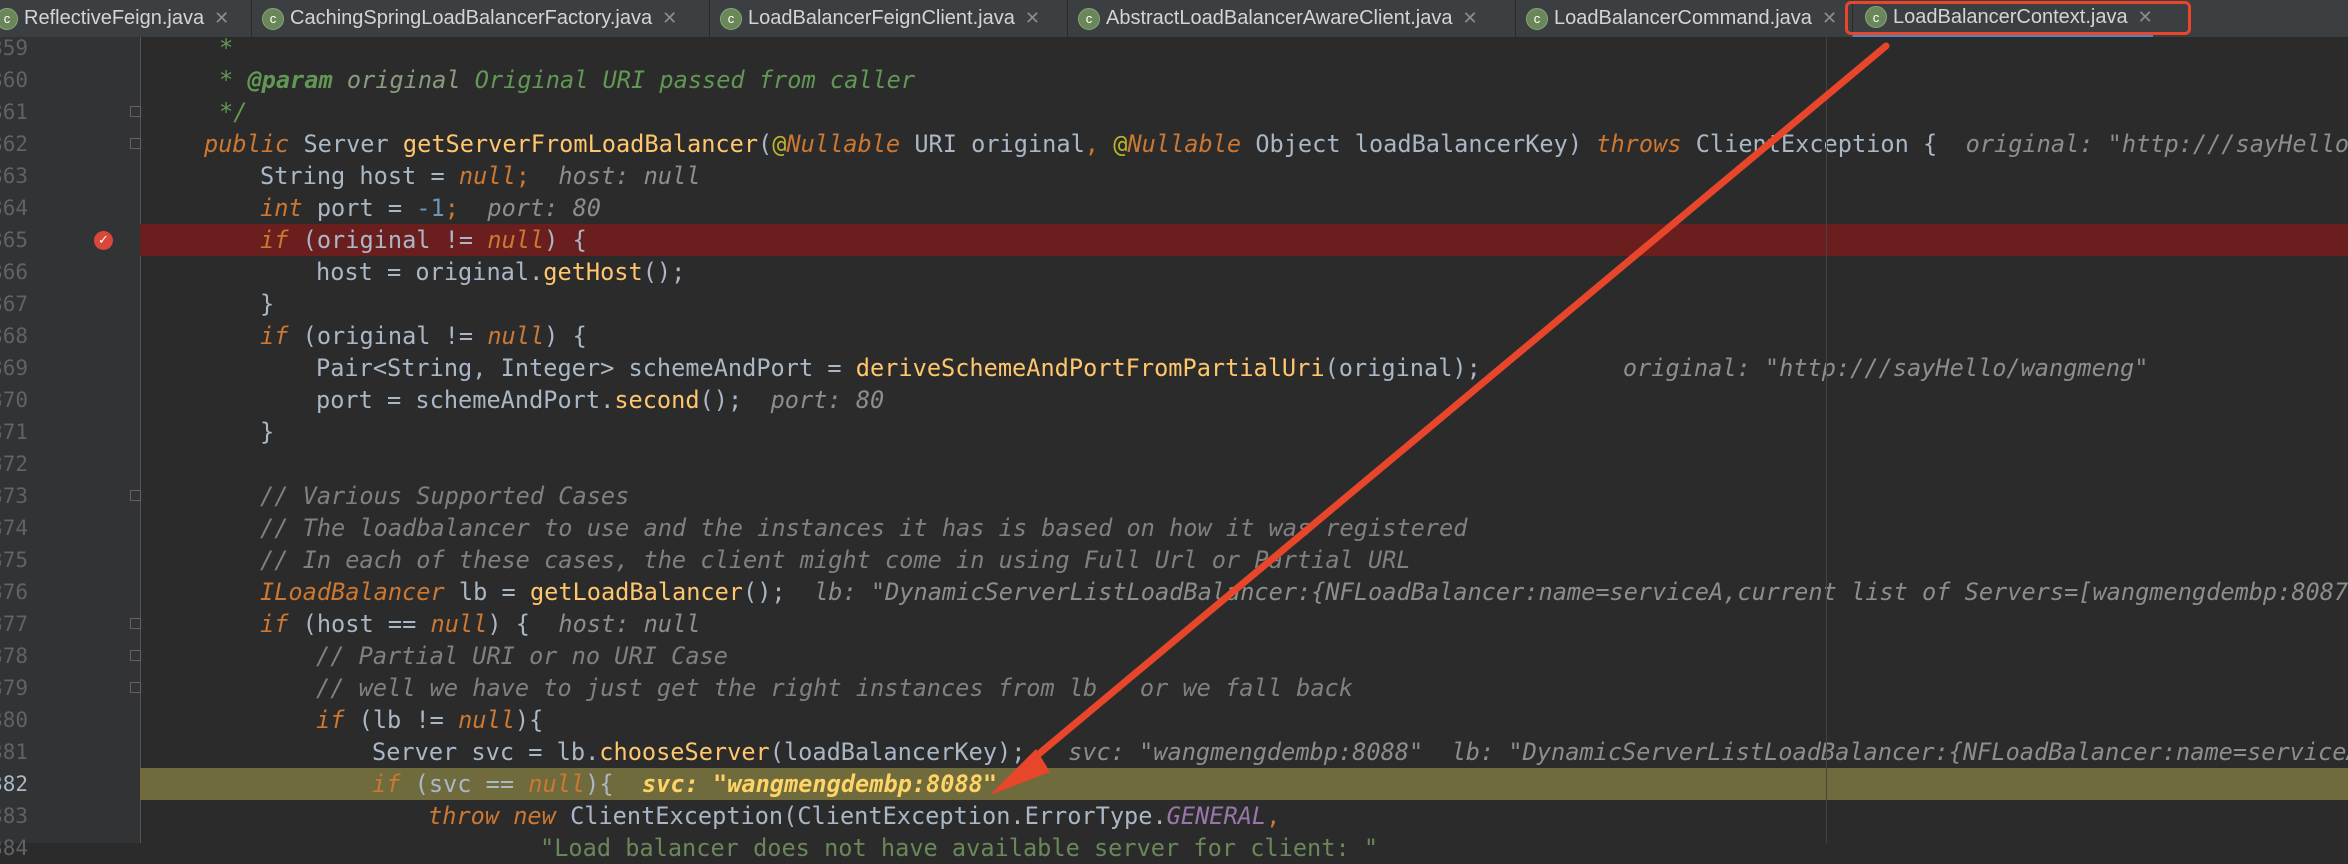 Image resolution: width=2348 pixels, height=864 pixels. What do you see at coordinates (471, 18) in the screenshot?
I see `tab-label: CachingSpringLoadBalancerFactory.java` at bounding box center [471, 18].